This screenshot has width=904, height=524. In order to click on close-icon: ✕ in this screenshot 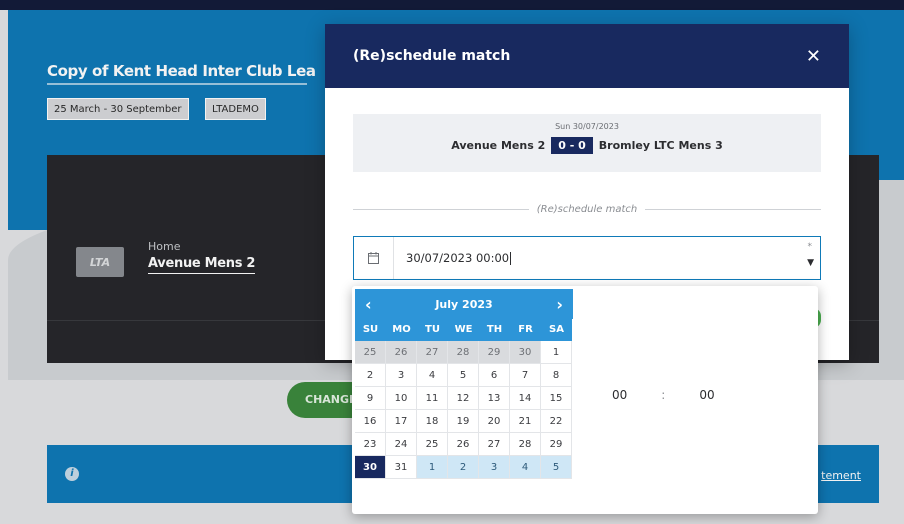, I will do `click(813, 56)`.